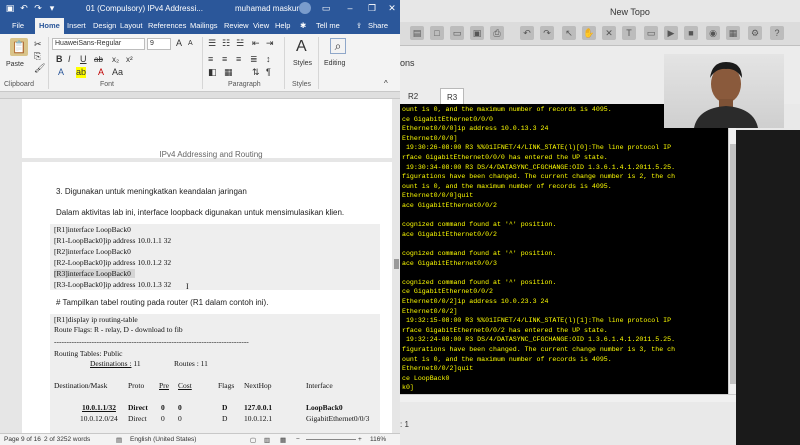  Describe the element at coordinates (477, 33) in the screenshot. I see `save-topology-icon: ▣` at that location.